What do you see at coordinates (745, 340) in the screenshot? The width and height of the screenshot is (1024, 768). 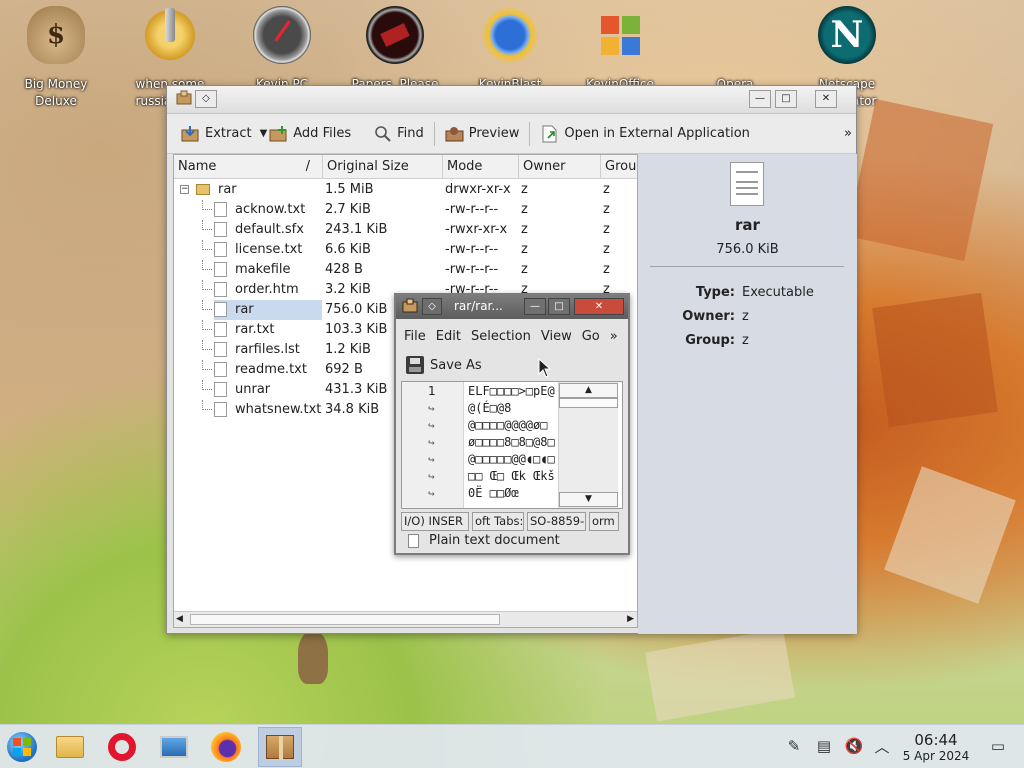 I see `details-group-value: z` at bounding box center [745, 340].